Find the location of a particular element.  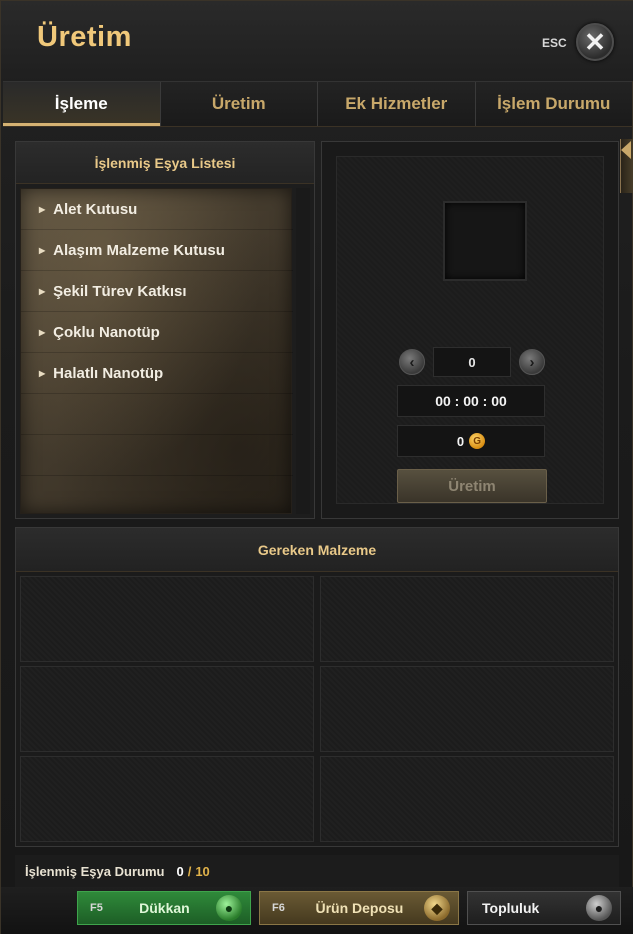

list-item-label: Halatlı Nanotüp is located at coordinates (108, 373).